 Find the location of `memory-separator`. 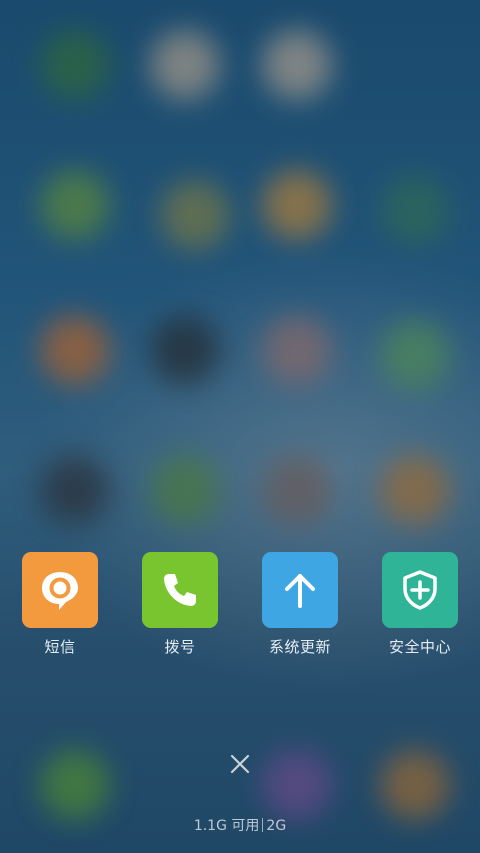

memory-separator is located at coordinates (263, 825).